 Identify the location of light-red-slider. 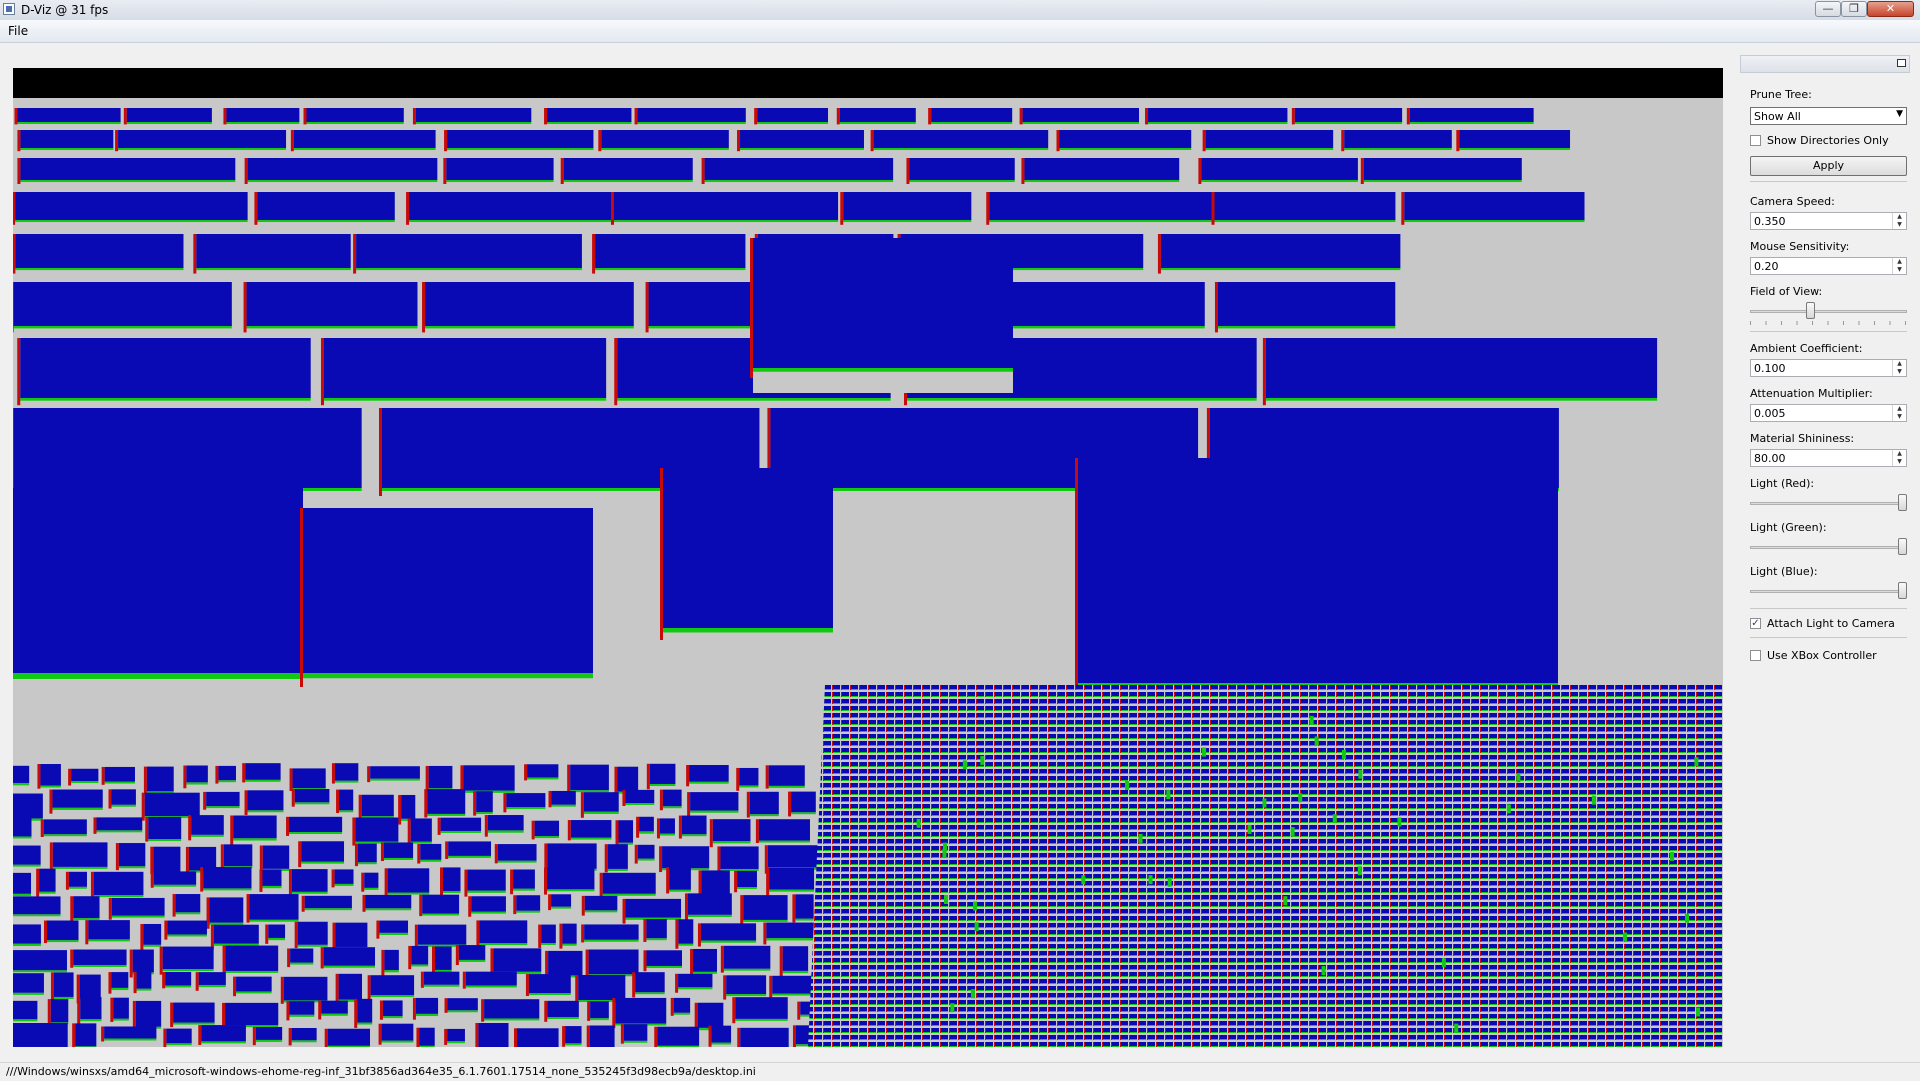
(1828, 504).